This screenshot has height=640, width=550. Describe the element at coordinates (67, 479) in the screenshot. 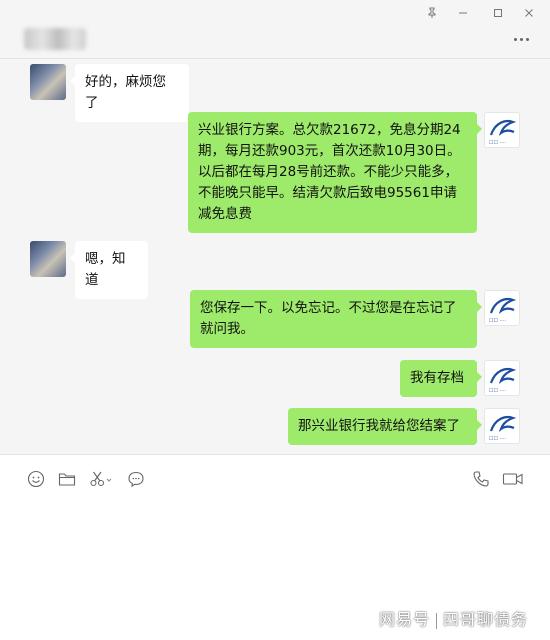

I see `folder-icon` at that location.